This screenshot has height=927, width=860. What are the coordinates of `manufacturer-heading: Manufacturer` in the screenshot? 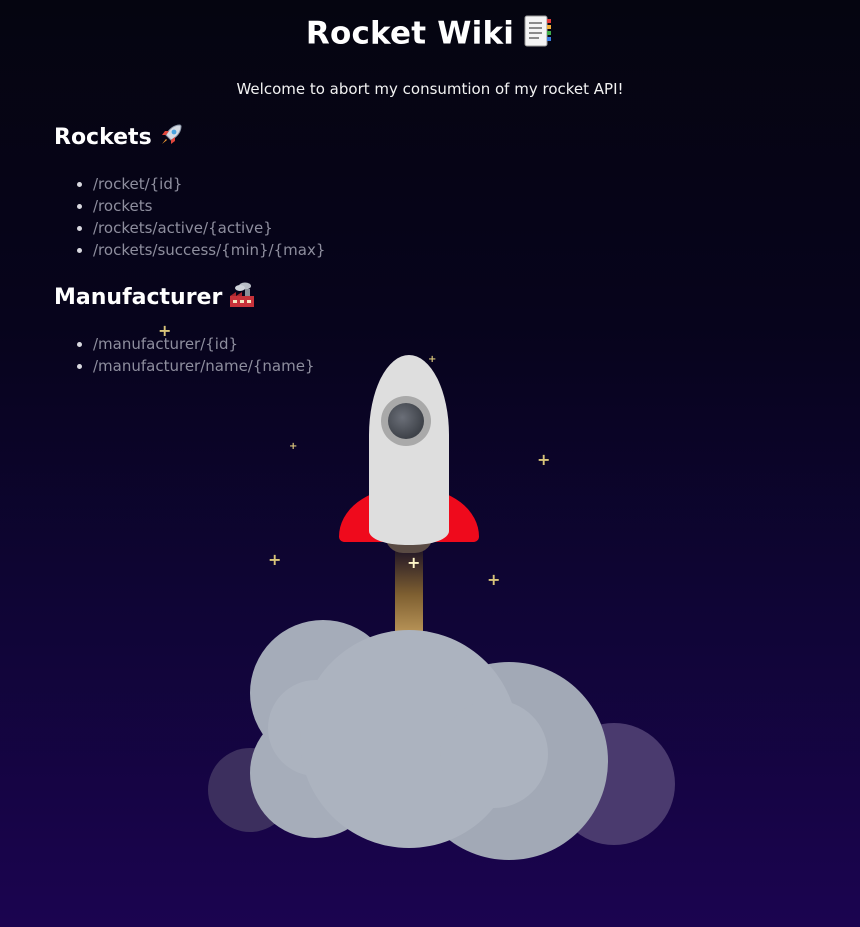 It's located at (155, 298).